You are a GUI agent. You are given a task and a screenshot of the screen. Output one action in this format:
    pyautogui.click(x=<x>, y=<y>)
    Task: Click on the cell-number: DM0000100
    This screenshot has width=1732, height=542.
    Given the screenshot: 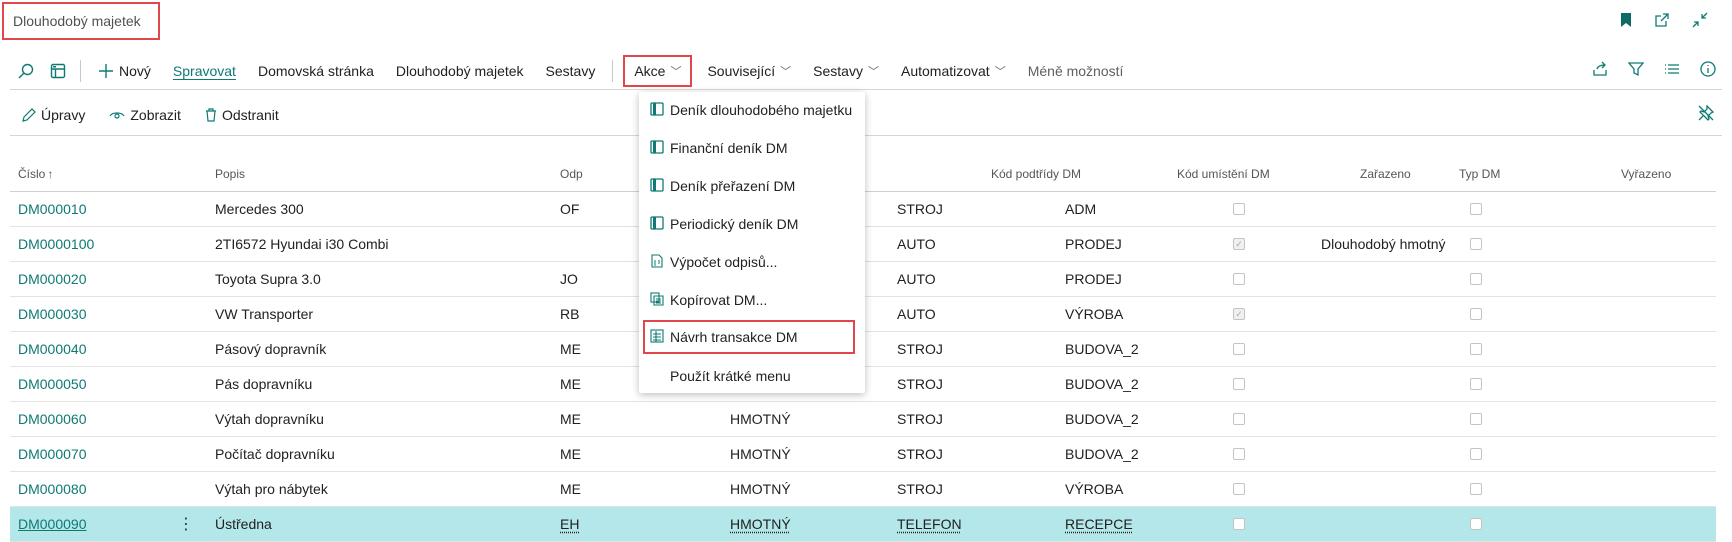 What is the action you would take?
    pyautogui.click(x=56, y=244)
    